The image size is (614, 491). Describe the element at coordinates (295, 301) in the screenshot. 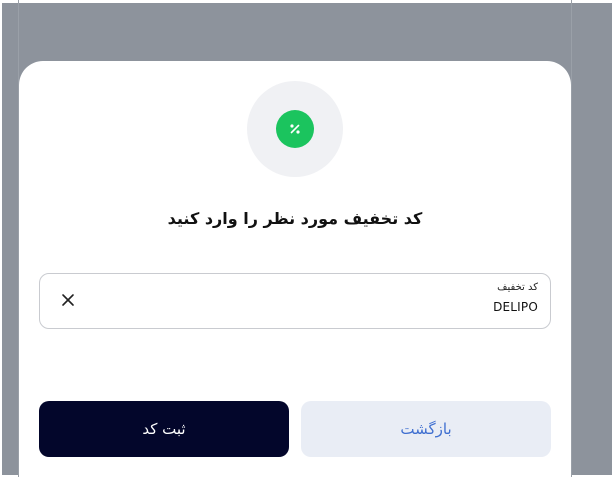

I see `discount-code-field: کد تخفیف DELIPO` at that location.